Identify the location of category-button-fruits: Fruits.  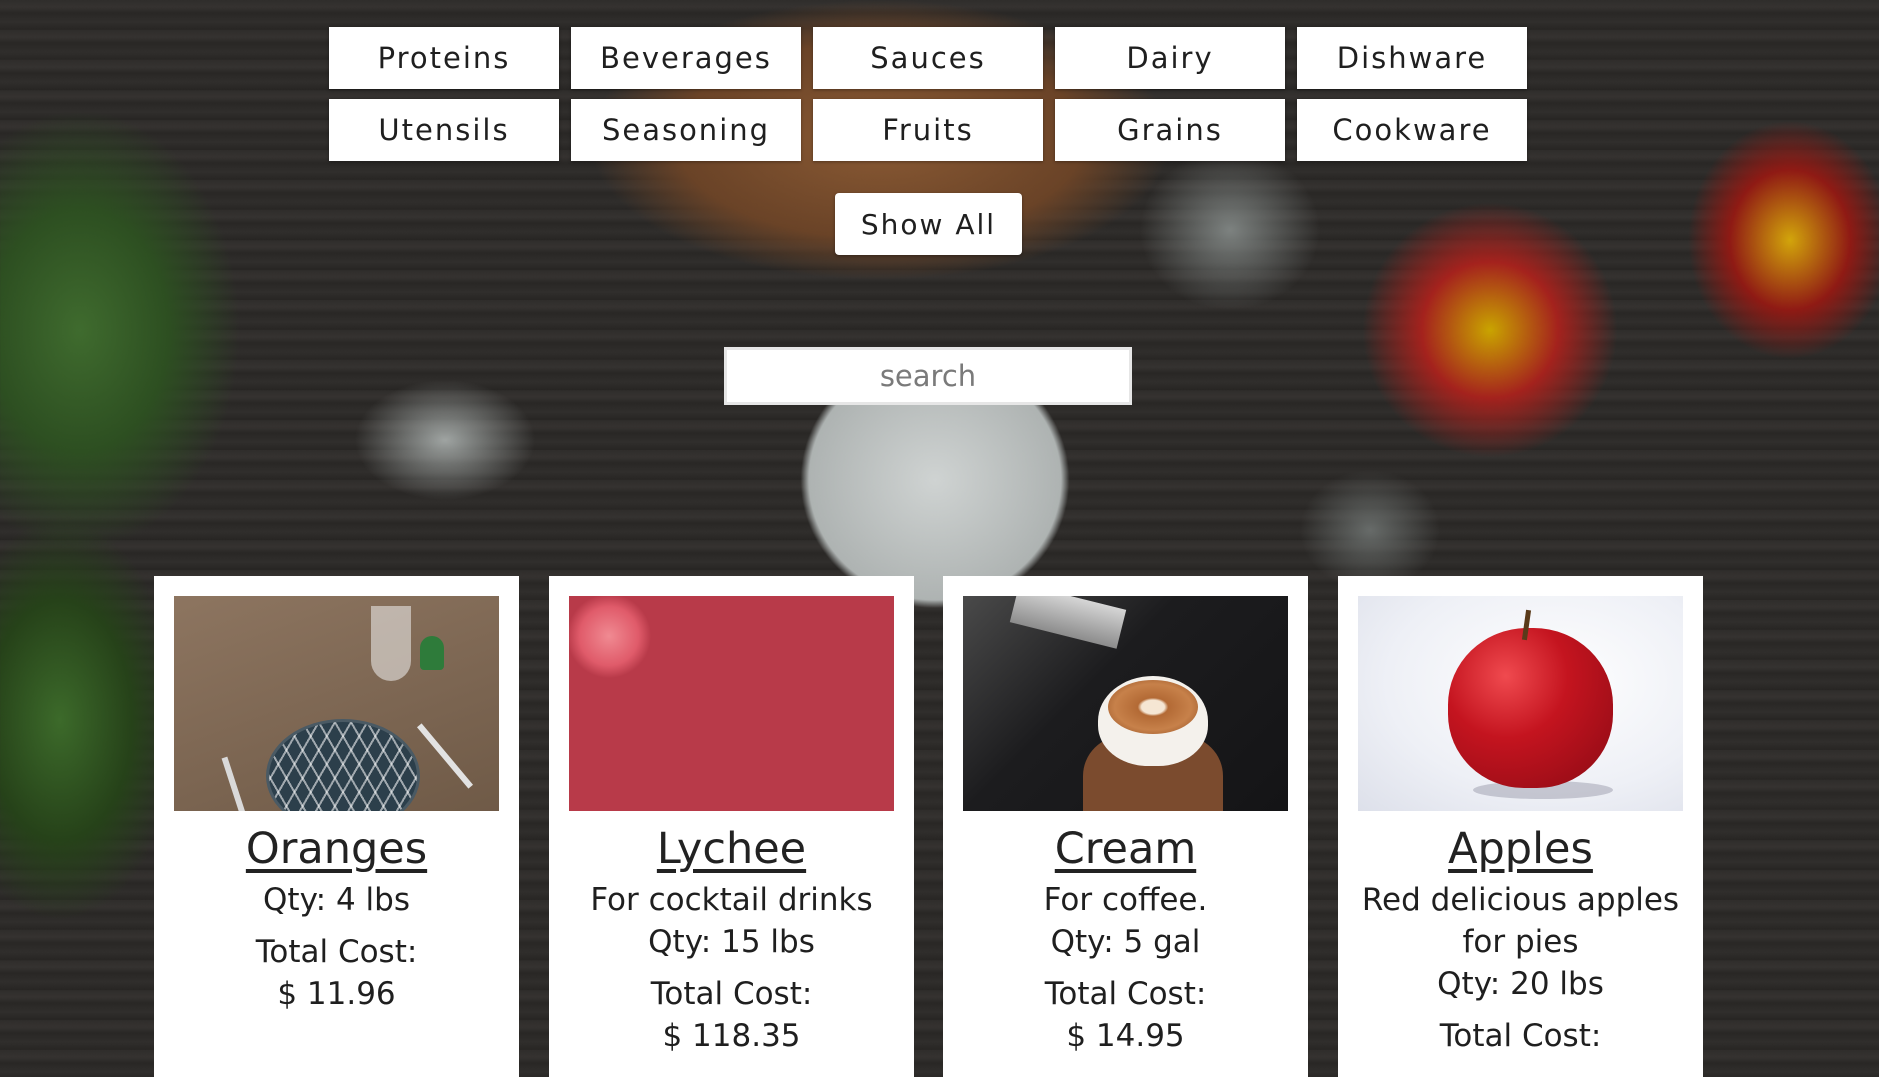
(928, 130).